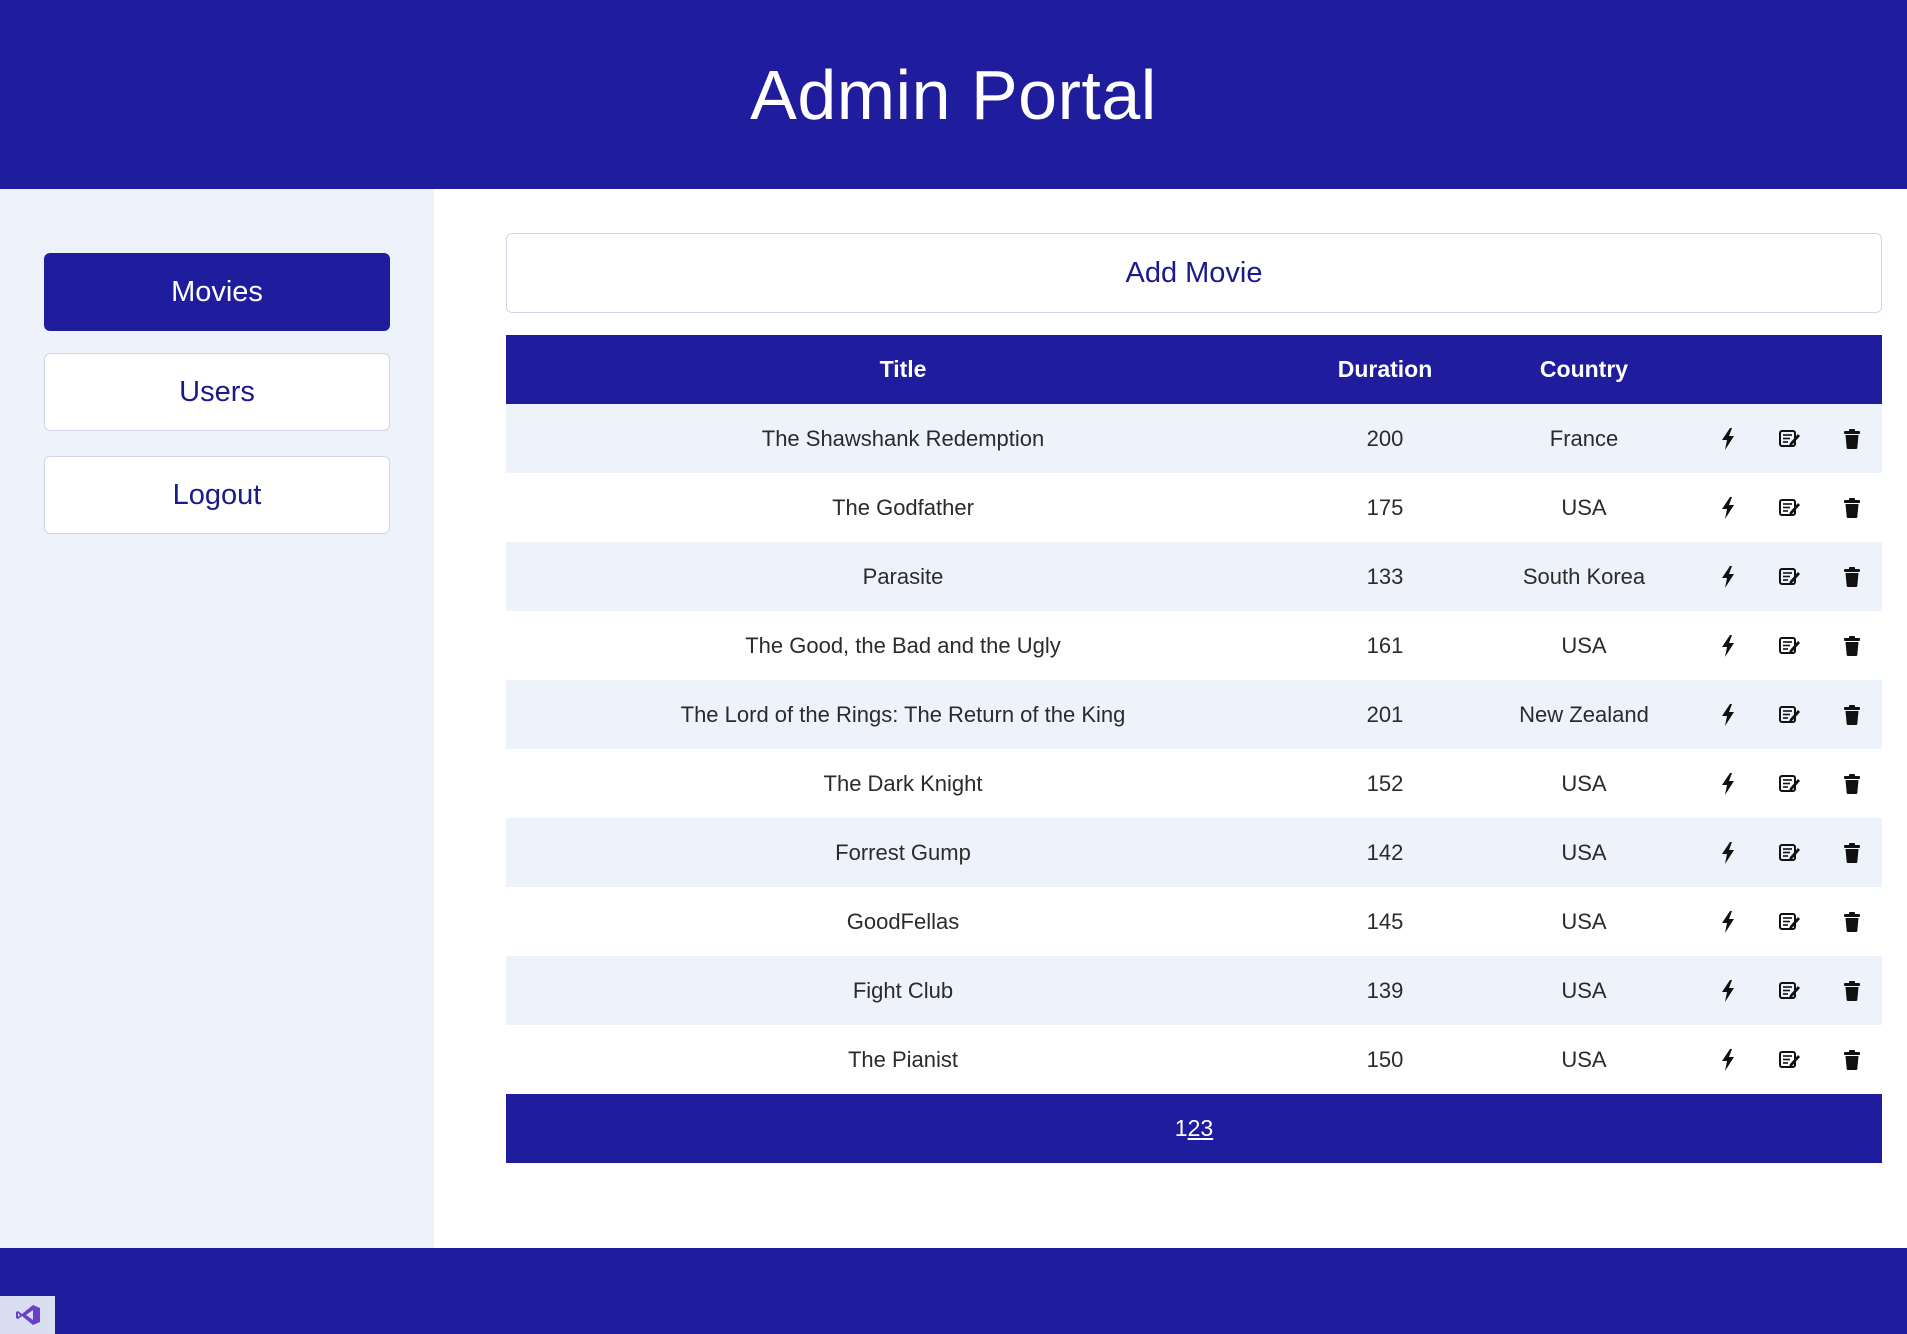 This screenshot has width=1907, height=1334. Describe the element at coordinates (1206, 1128) in the screenshot. I see `page-link-3: 3` at that location.